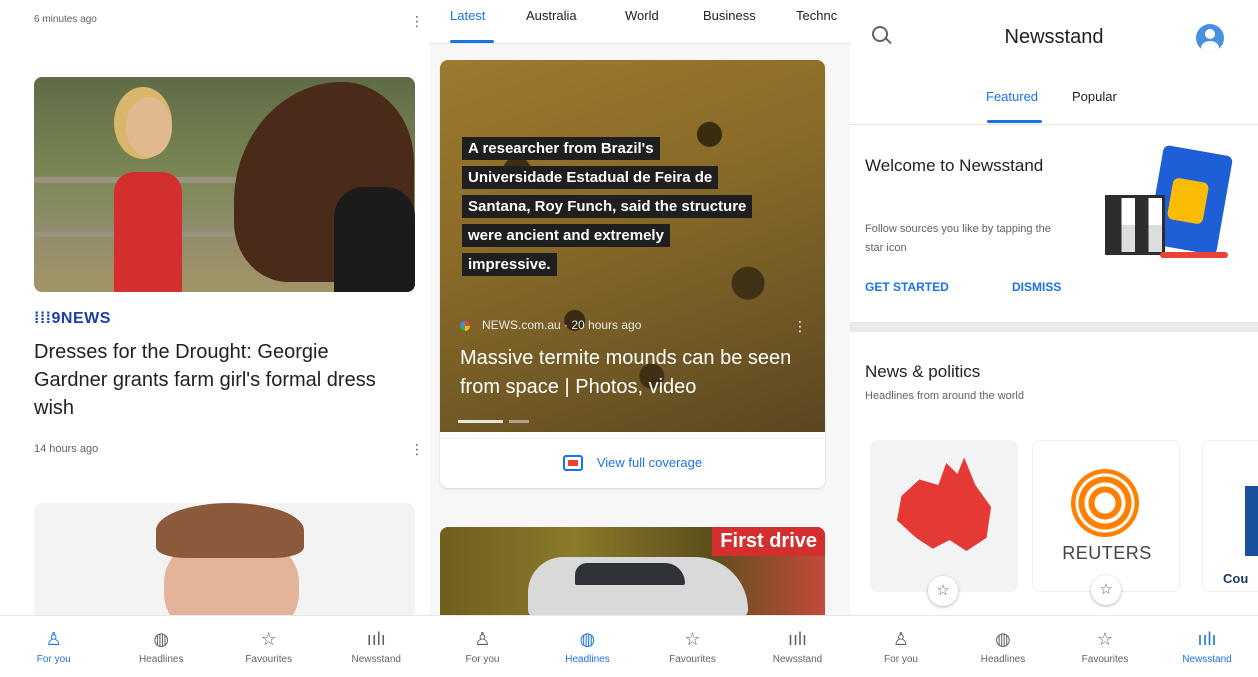 This screenshot has width=1258, height=677. What do you see at coordinates (1135, 225) in the screenshot?
I see `crossword-illustration` at bounding box center [1135, 225].